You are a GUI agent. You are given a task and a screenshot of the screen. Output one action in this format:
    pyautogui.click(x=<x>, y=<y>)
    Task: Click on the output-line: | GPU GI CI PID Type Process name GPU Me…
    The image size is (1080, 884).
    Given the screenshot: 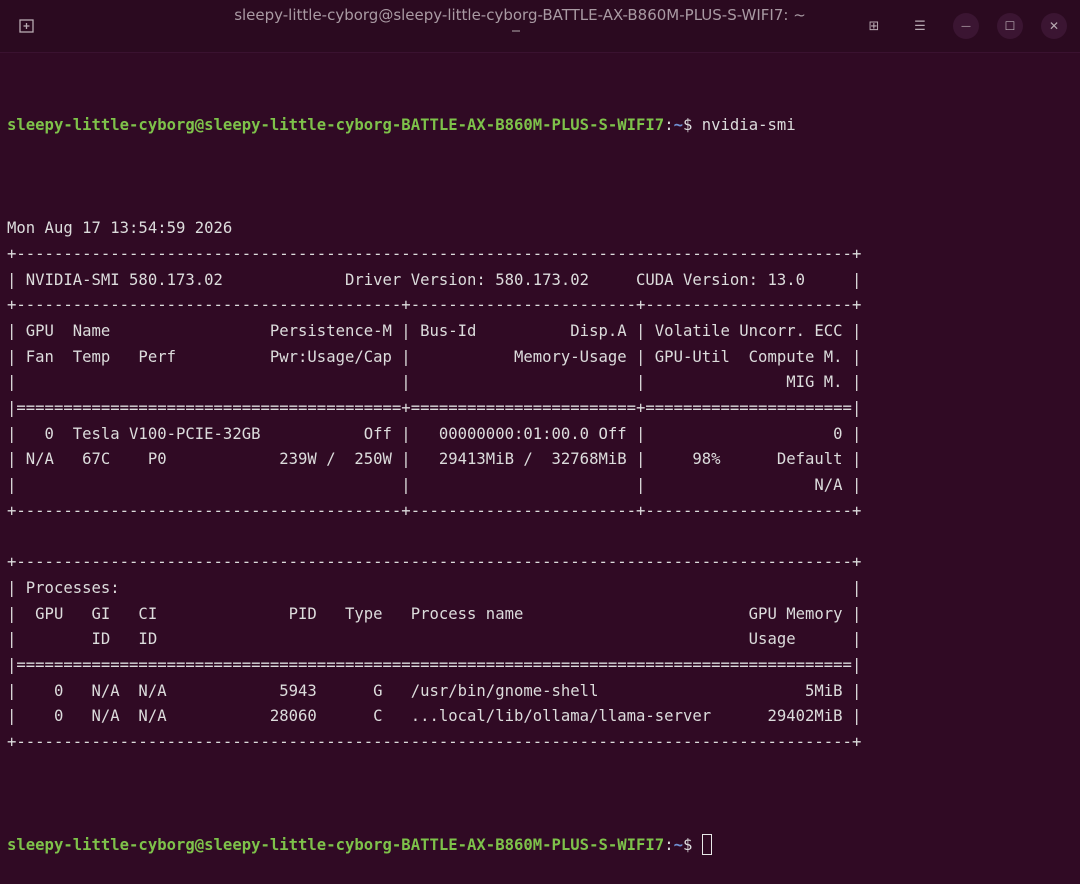 What is the action you would take?
    pyautogui.click(x=434, y=613)
    